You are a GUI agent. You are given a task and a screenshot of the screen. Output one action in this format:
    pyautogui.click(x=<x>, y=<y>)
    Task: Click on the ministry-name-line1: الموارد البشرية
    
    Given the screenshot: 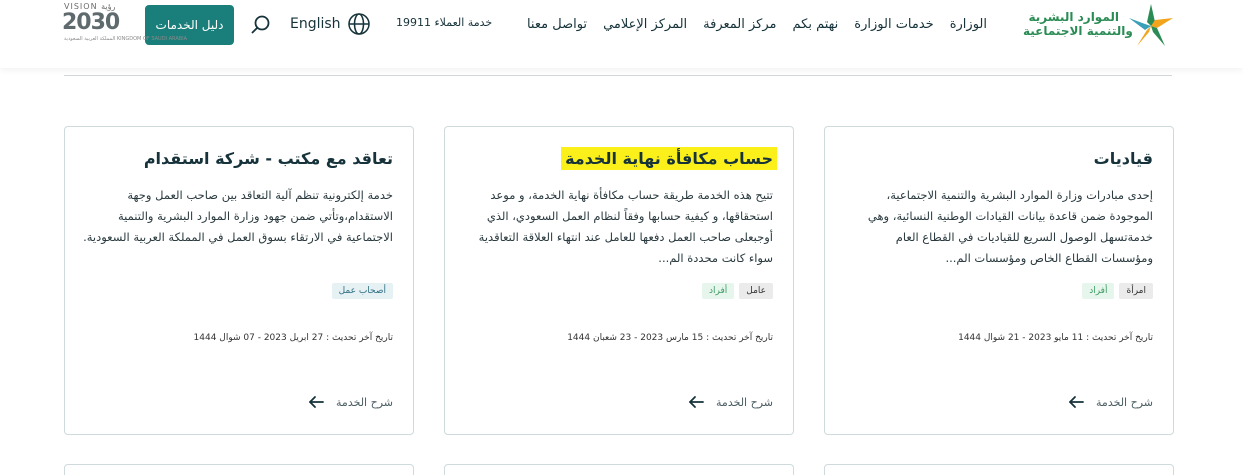 What is the action you would take?
    pyautogui.click(x=1073, y=17)
    